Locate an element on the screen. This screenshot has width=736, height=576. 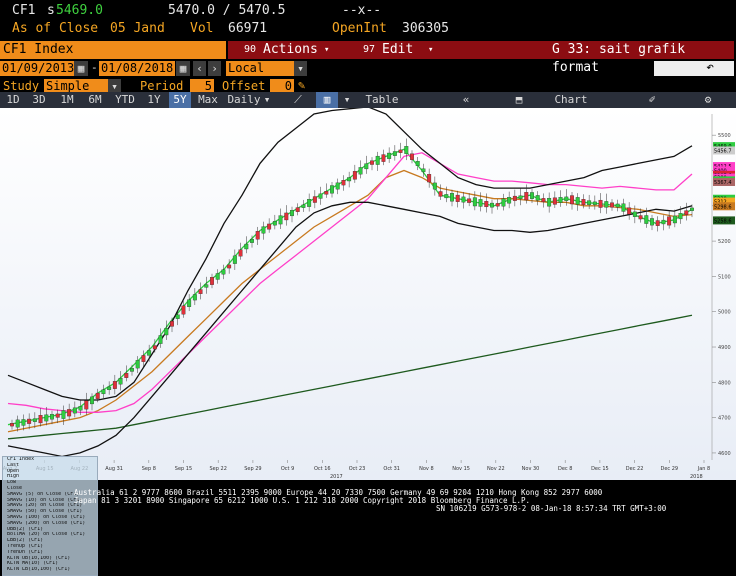
range-3d: 3D is located at coordinates (39, 100).